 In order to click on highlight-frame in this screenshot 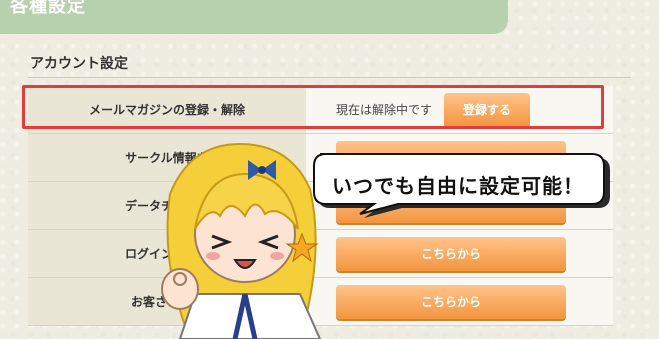, I will do `click(313, 107)`.